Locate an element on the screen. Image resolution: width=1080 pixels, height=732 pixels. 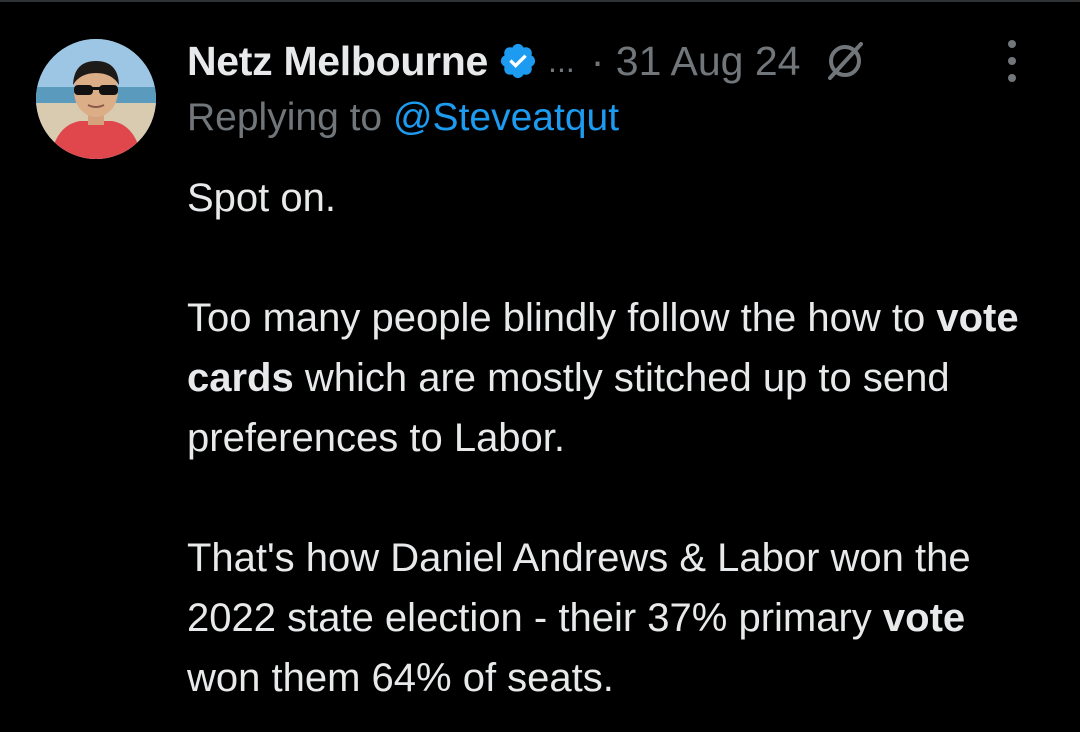
author-name: Netz Melbourne is located at coordinates (337, 61).